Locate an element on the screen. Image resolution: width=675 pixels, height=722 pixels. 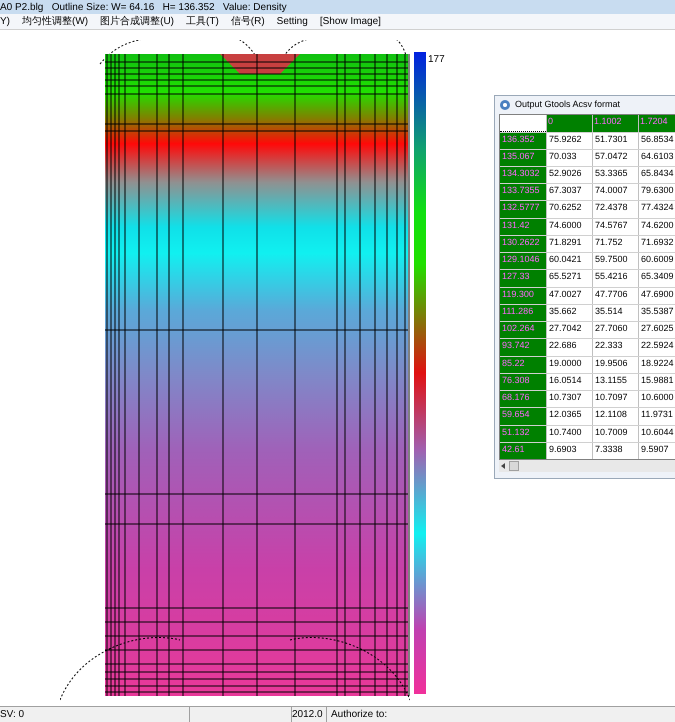
table-cell: 10.6000 is located at coordinates (656, 399).